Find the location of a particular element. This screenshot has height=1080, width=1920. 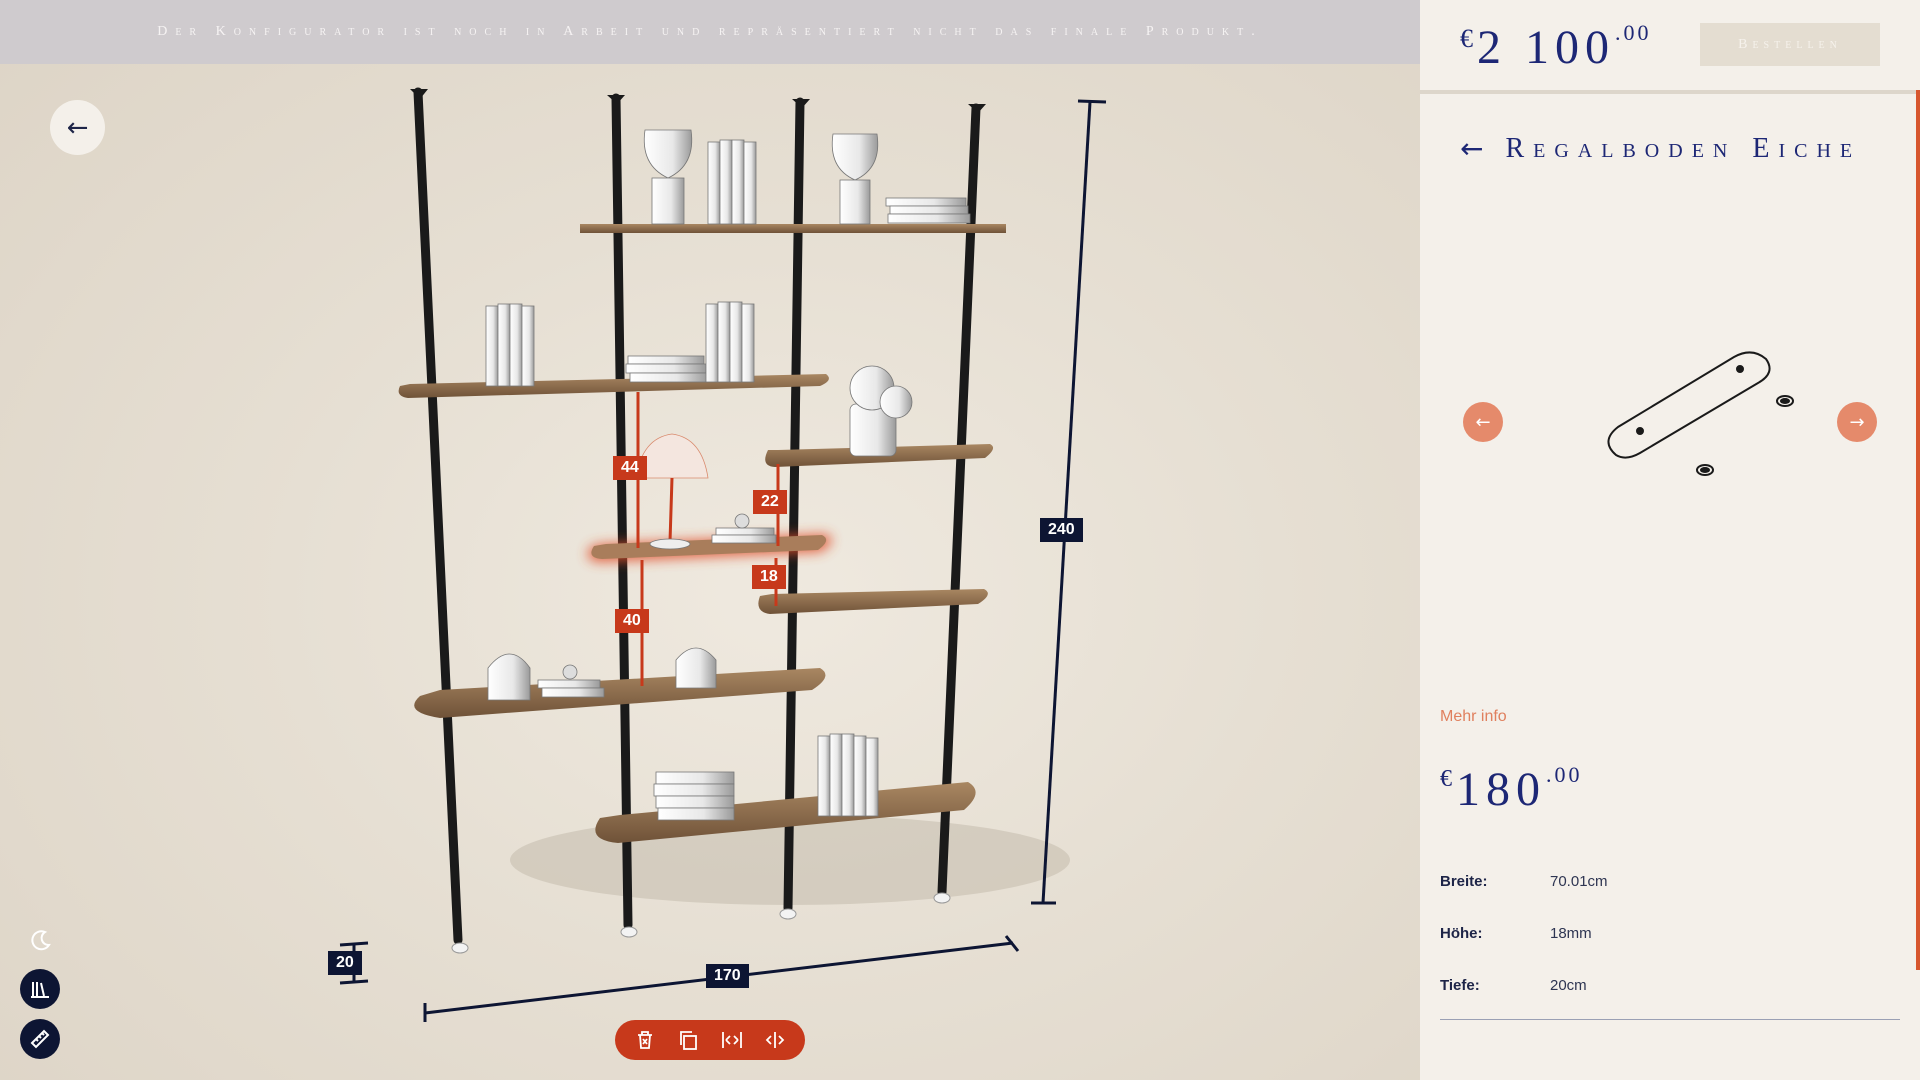

spec-value: 70.01cm is located at coordinates (1579, 881).